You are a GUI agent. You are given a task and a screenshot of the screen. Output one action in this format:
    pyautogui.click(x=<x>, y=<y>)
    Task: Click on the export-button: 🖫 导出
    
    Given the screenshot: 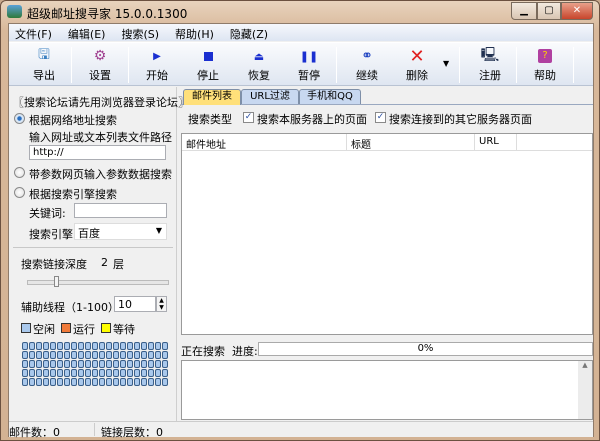 What is the action you would take?
    pyautogui.click(x=44, y=65)
    